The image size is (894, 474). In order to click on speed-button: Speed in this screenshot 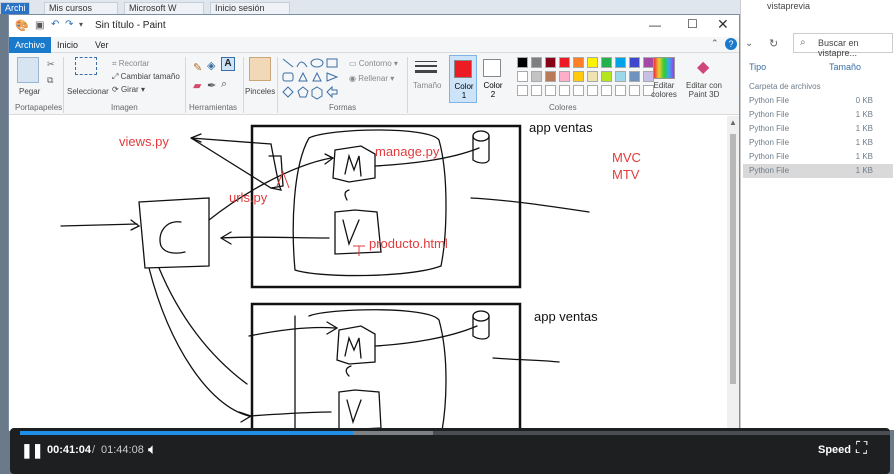, I will do `click(834, 450)`.